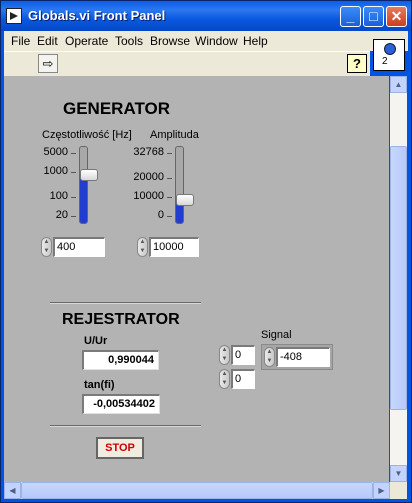 This screenshot has width=412, height=503. Describe the element at coordinates (243, 379) in the screenshot. I see `column-index-value: 0` at that location.